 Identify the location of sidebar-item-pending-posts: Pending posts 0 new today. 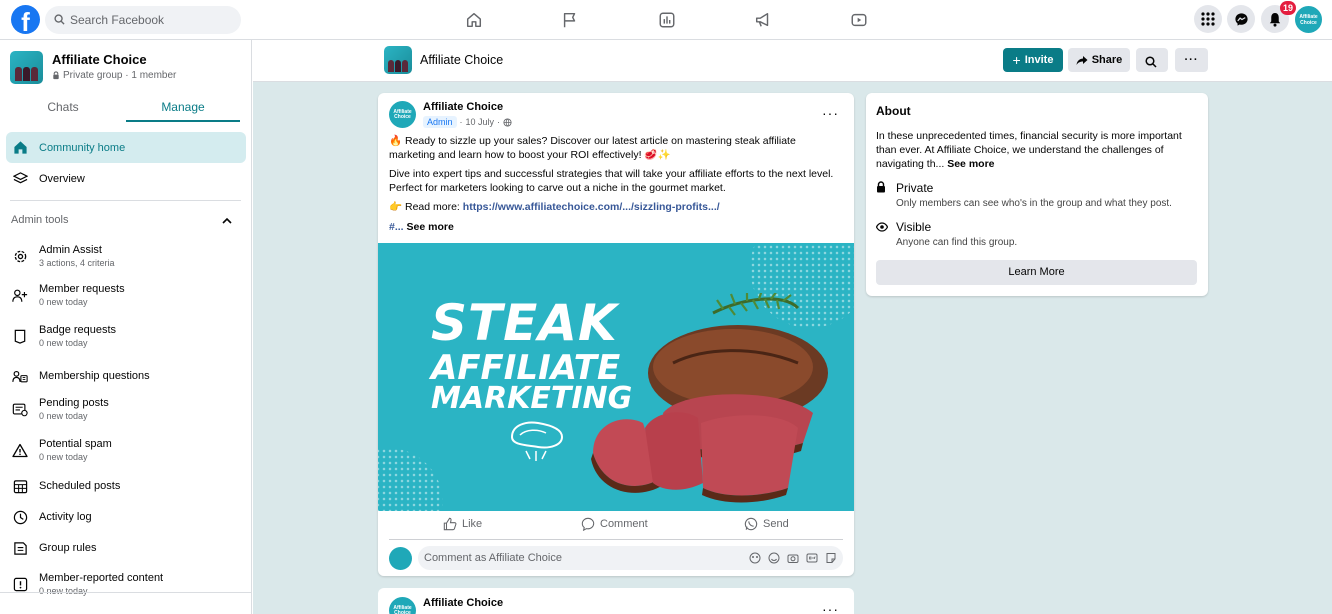
(126, 409).